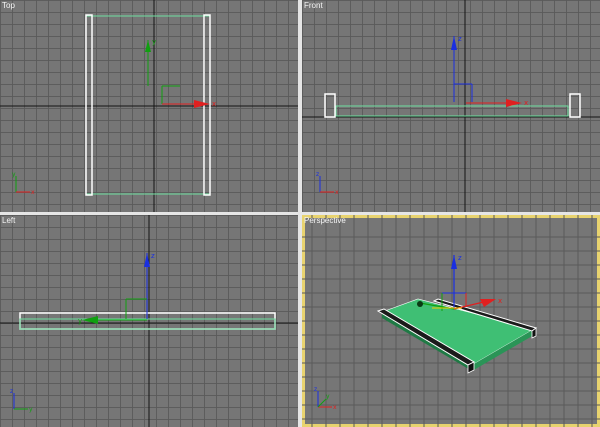 The height and width of the screenshot is (427, 600). What do you see at coordinates (420, 304) in the screenshot?
I see `gizmo-y-handle` at bounding box center [420, 304].